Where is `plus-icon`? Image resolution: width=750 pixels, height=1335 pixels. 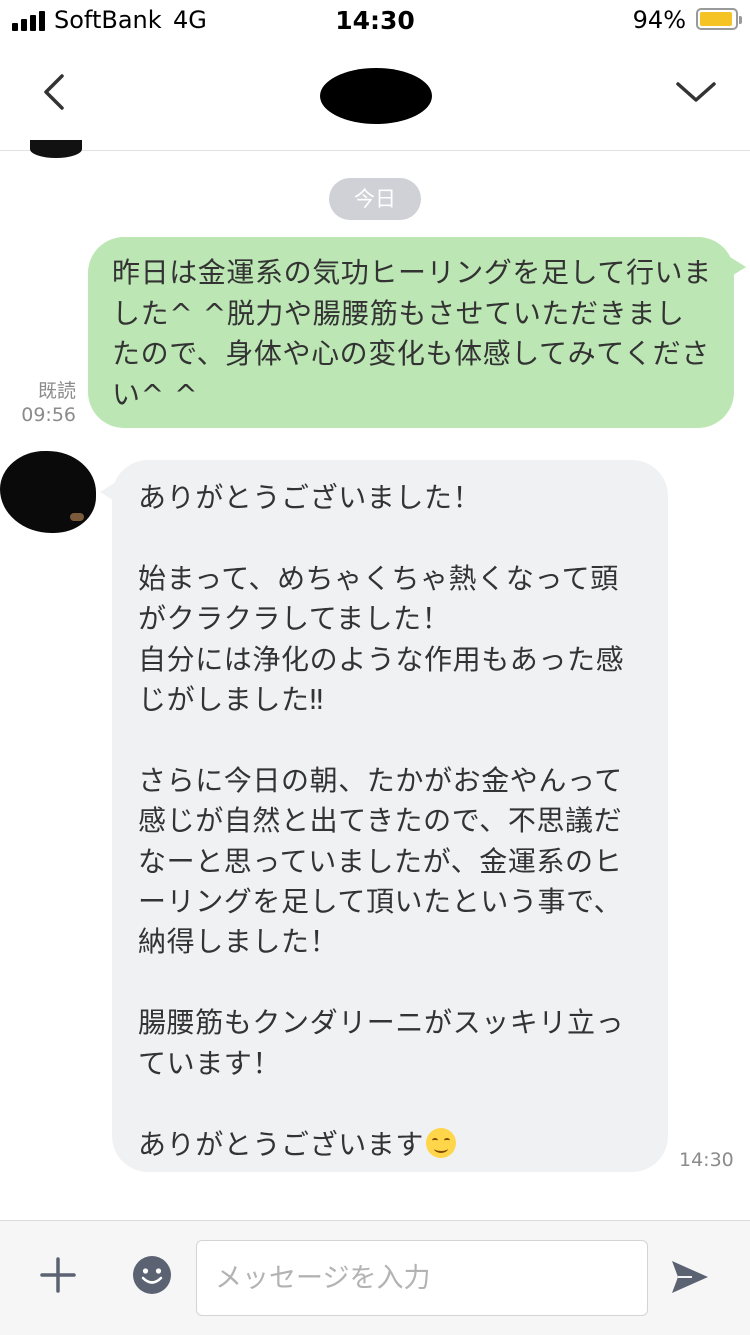
plus-icon is located at coordinates (58, 1275).